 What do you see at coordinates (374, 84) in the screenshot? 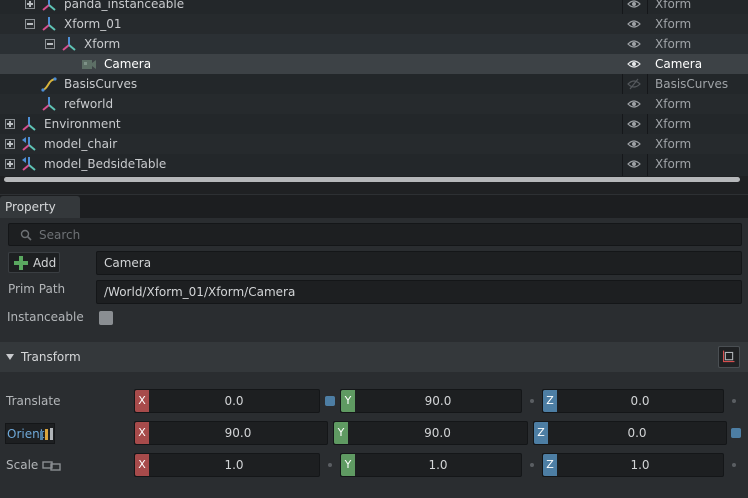
I see `tree-row-basiscurves: BasisCurves BasisCurves` at bounding box center [374, 84].